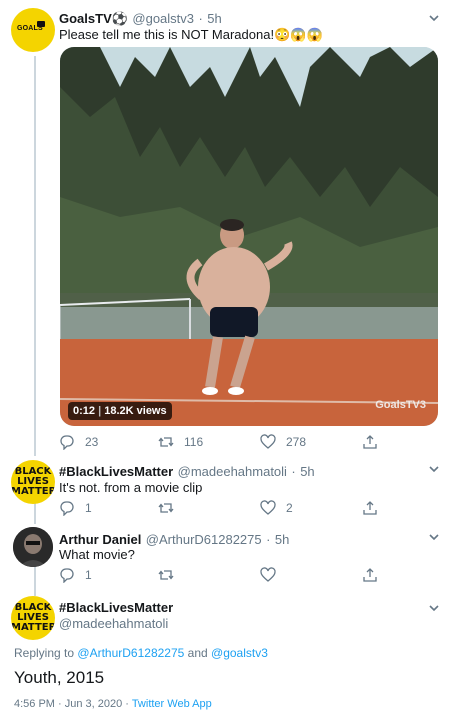 The image size is (460, 716). I want to click on replying-to-label: Replying to, so click(44, 653).